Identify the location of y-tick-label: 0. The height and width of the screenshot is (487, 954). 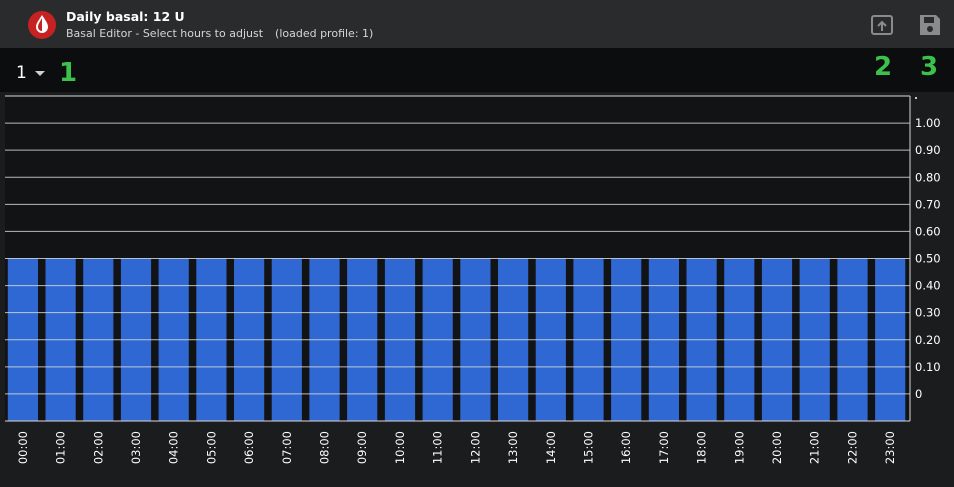
(918, 394).